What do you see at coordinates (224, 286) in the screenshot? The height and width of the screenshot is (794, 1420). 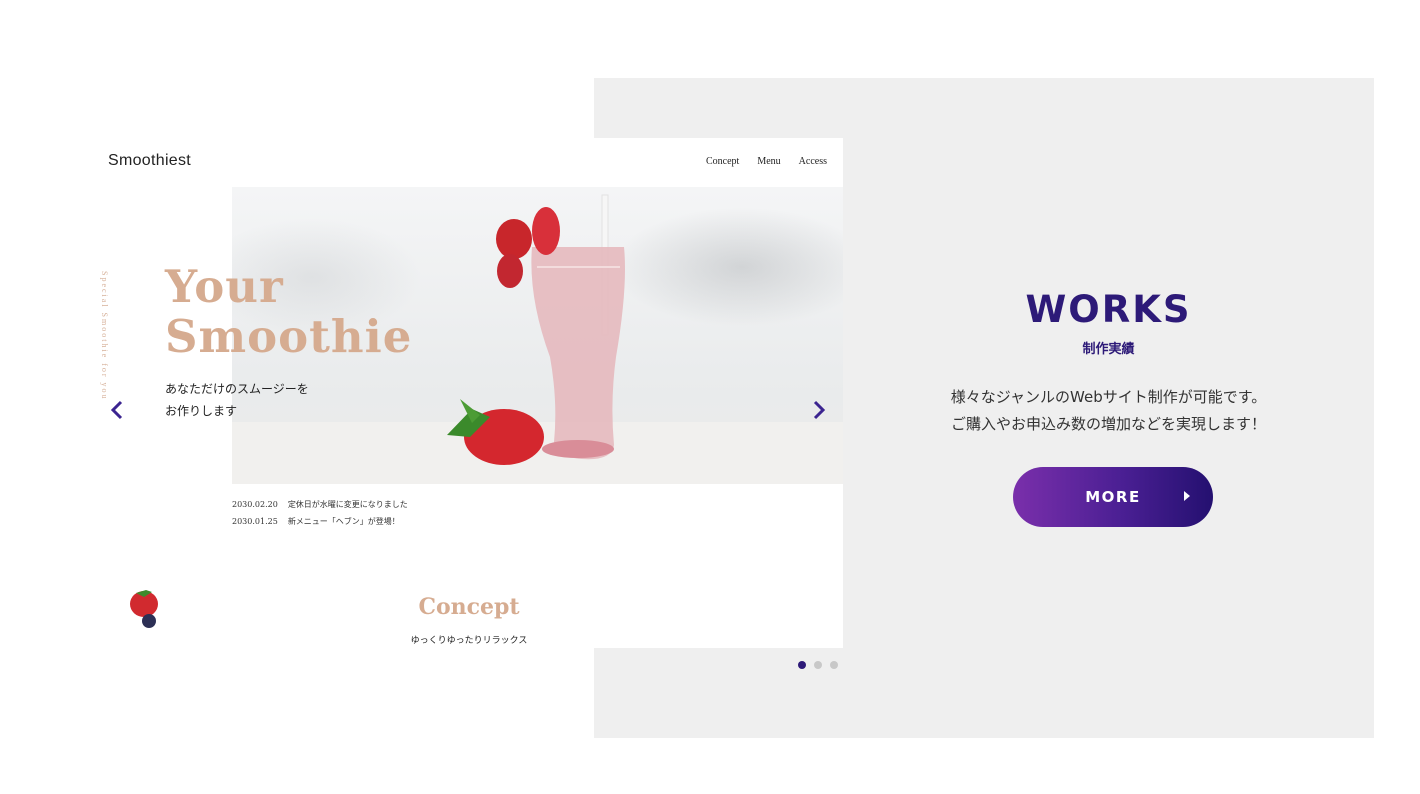 I see `hero-title-line: Your` at bounding box center [224, 286].